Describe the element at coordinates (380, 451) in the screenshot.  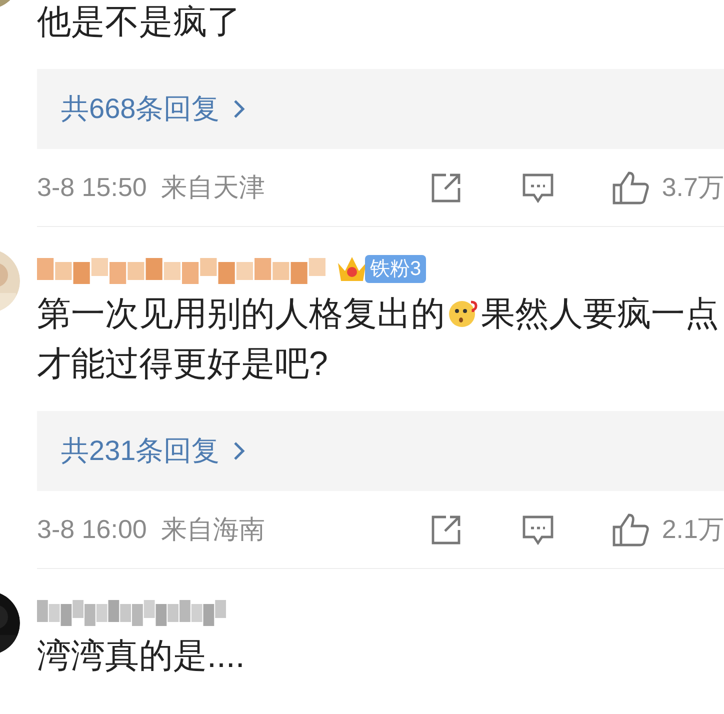
I see `replies-link: 共231条回复` at that location.